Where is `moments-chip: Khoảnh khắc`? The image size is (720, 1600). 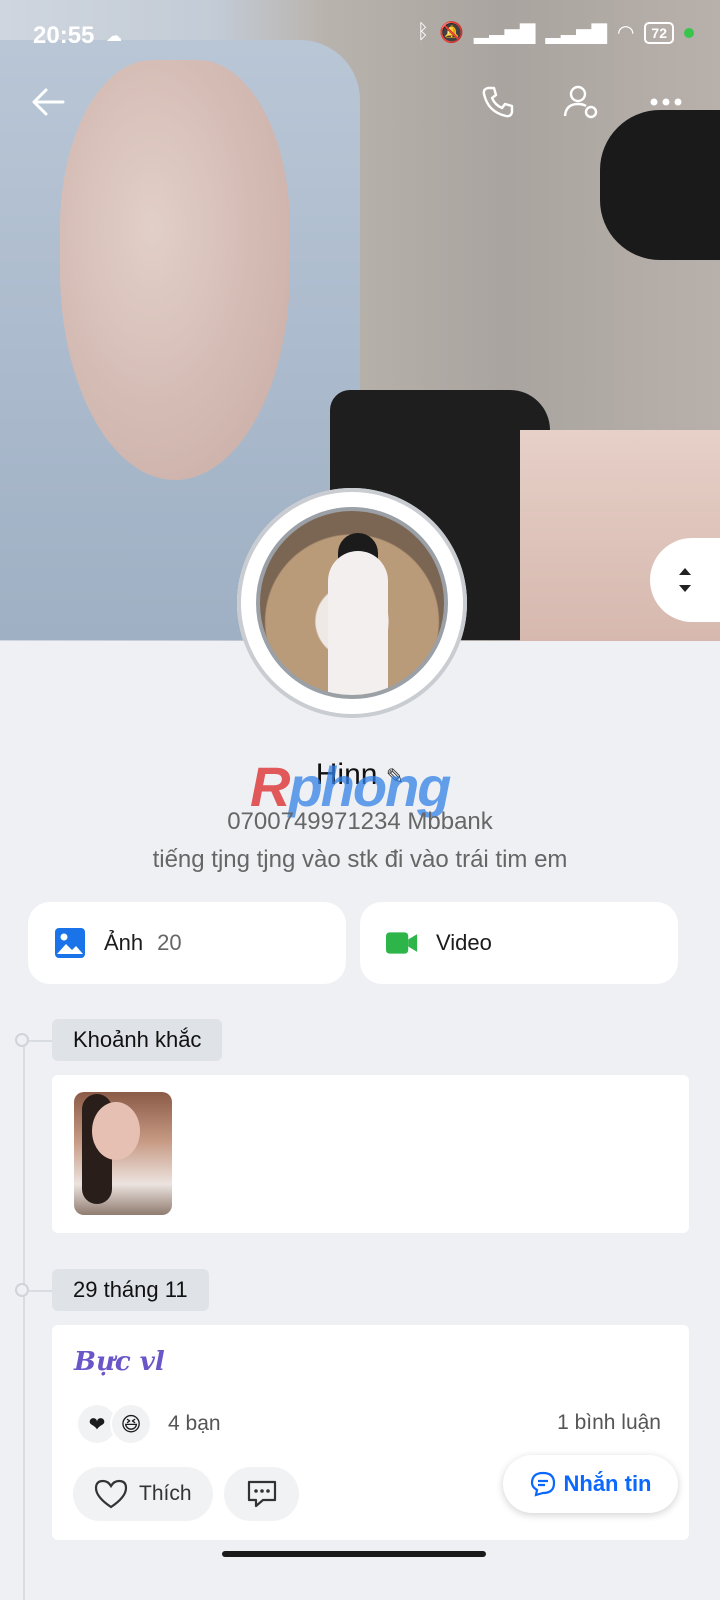
moments-chip: Khoảnh khắc is located at coordinates (137, 1040).